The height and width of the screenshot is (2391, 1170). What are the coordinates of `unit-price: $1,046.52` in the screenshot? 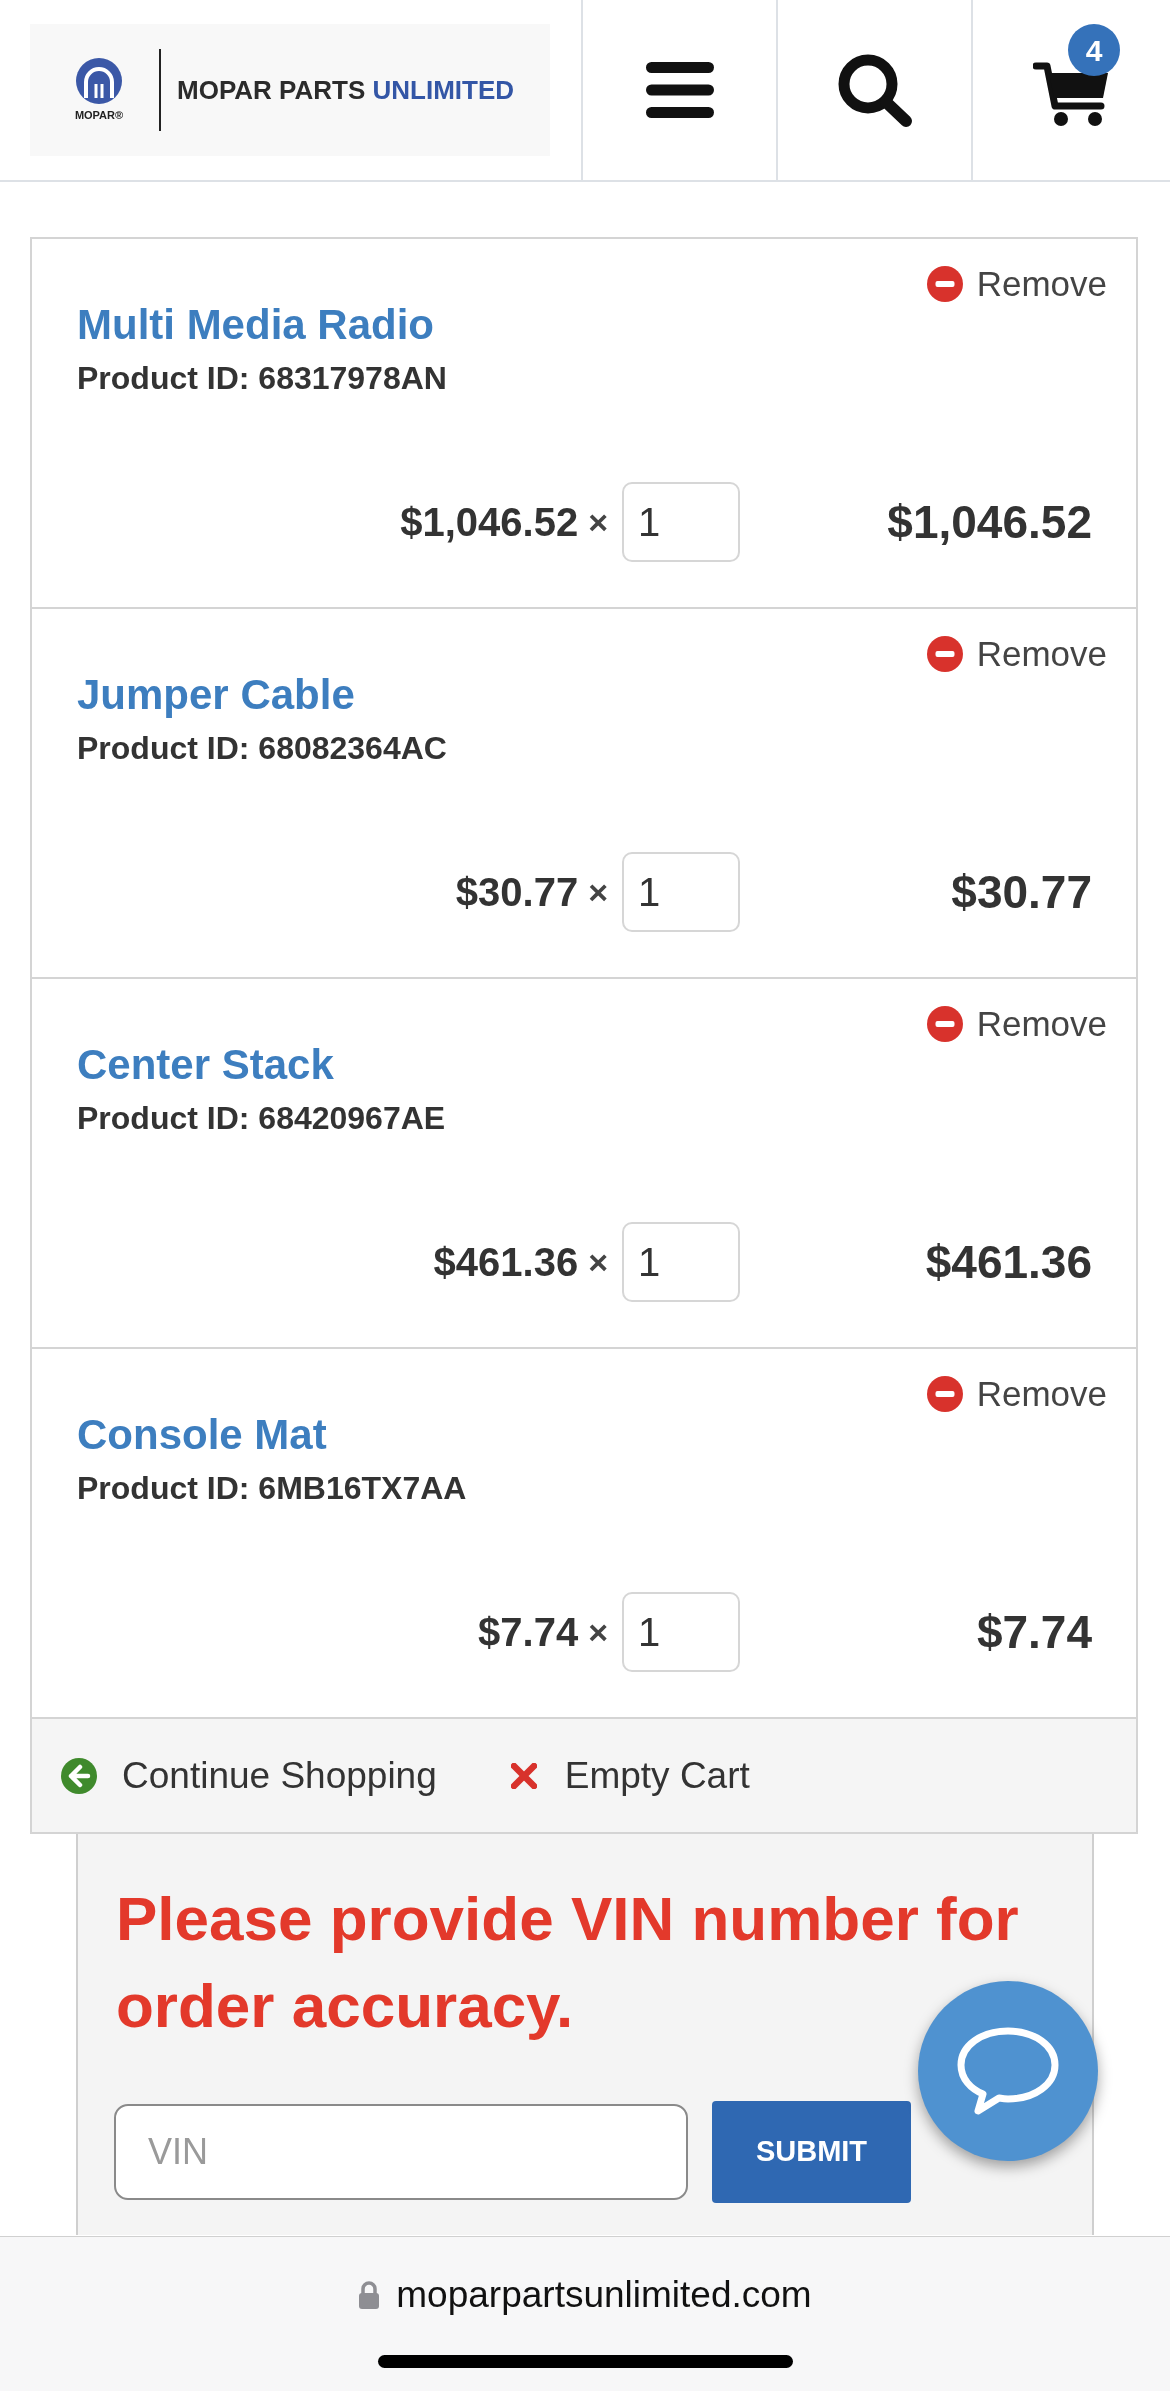 It's located at (489, 522).